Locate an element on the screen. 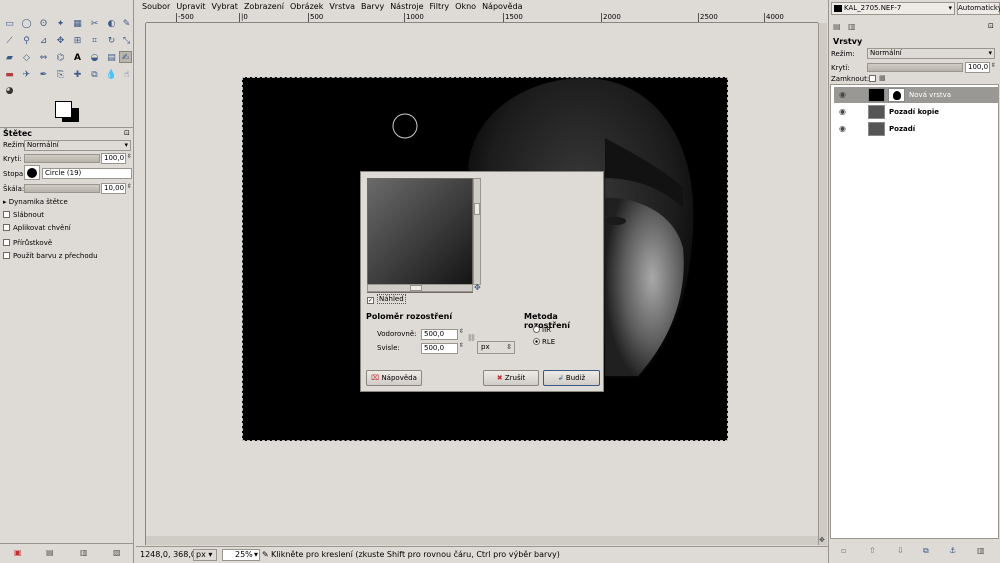 This screenshot has height=563, width=1000. vertical-field: 500,0 is located at coordinates (439, 348).